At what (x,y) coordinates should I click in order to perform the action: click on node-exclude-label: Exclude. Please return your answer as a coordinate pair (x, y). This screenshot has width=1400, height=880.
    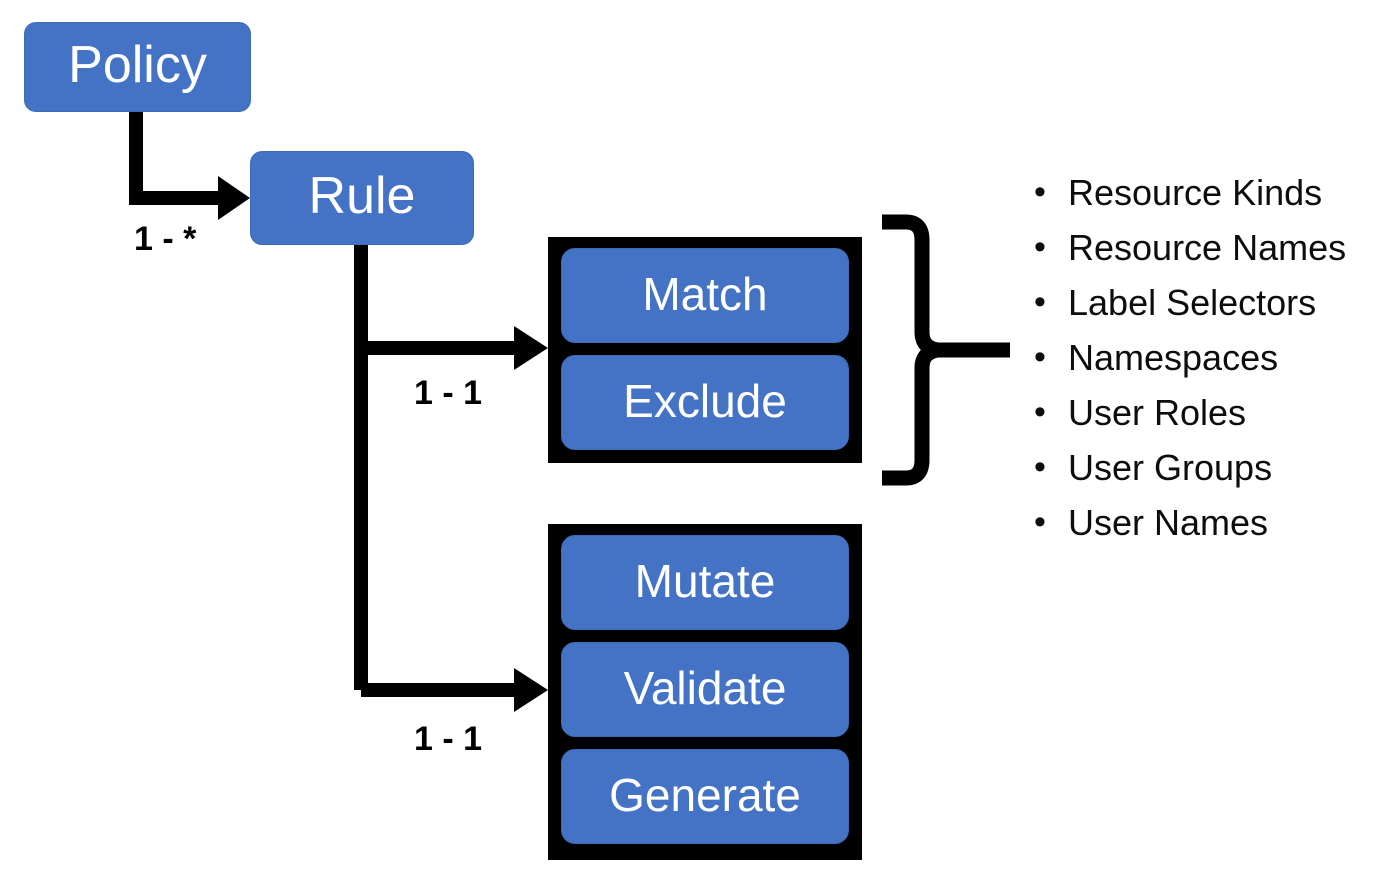
    Looking at the image, I should click on (705, 400).